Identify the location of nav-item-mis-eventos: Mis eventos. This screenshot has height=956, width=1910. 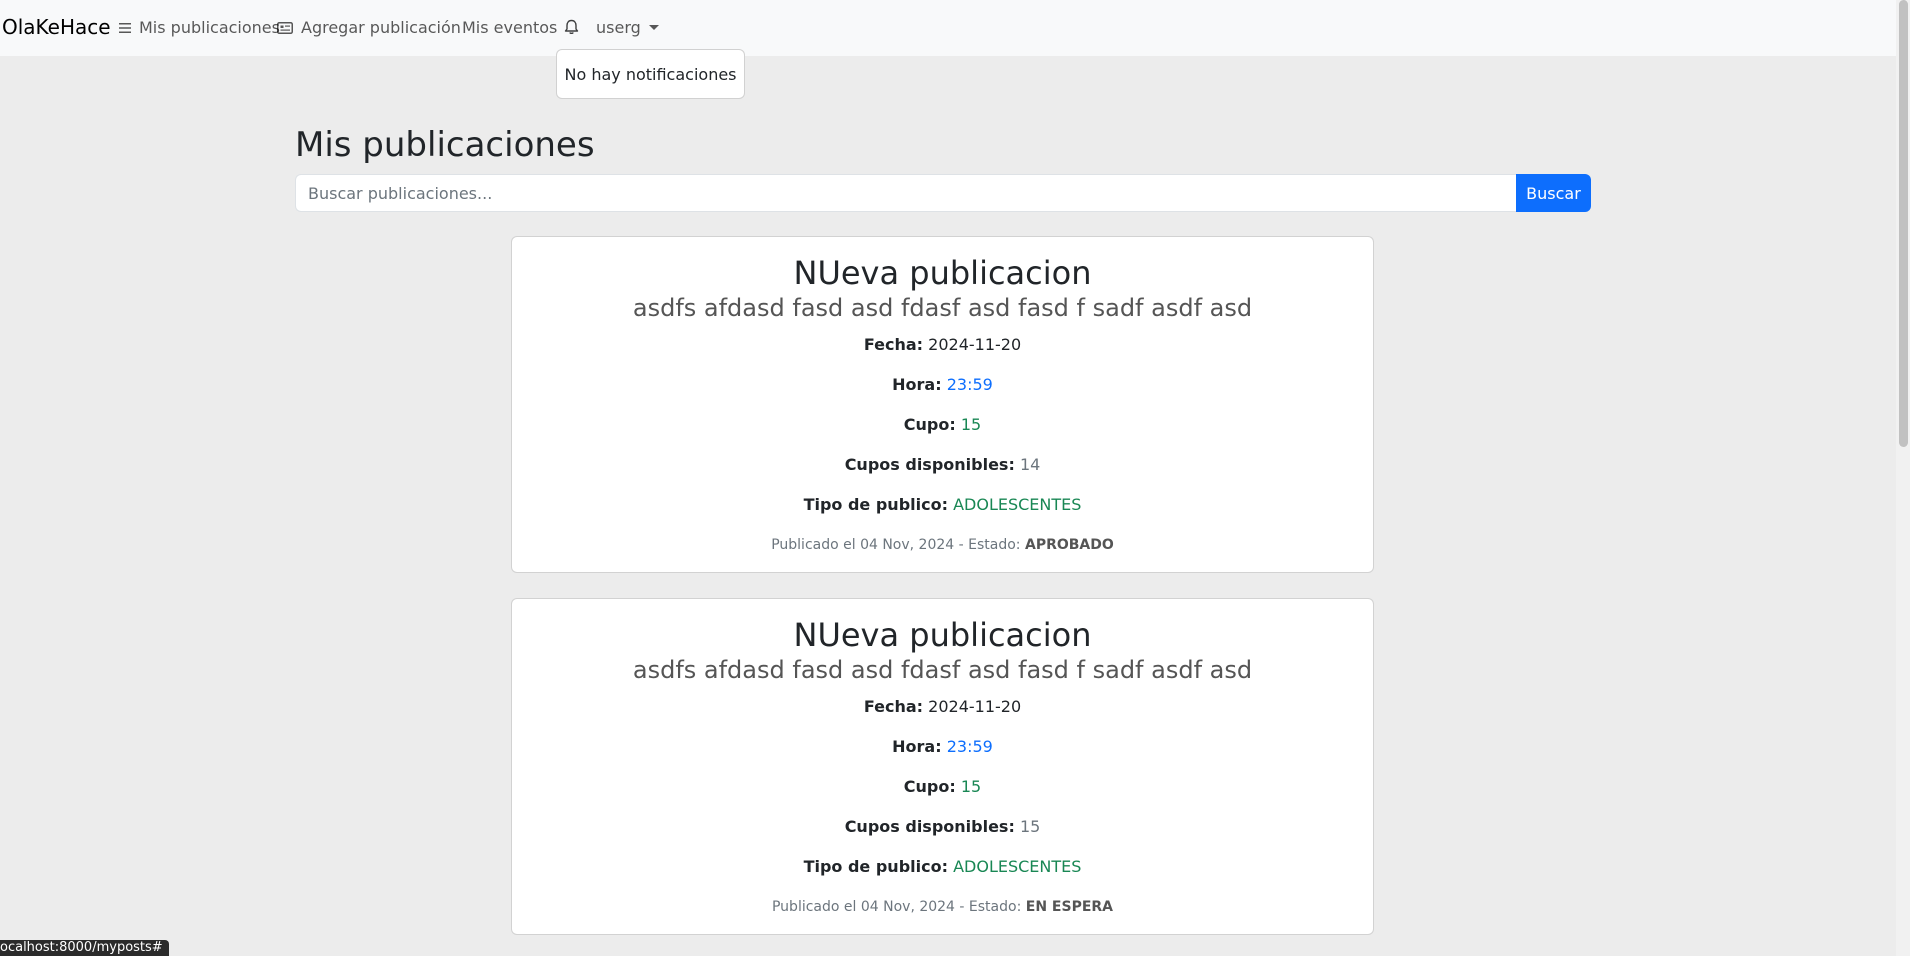
(509, 27).